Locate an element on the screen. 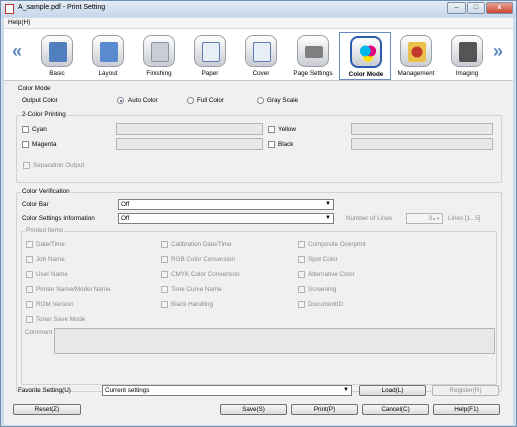  yellow-field is located at coordinates (422, 129).